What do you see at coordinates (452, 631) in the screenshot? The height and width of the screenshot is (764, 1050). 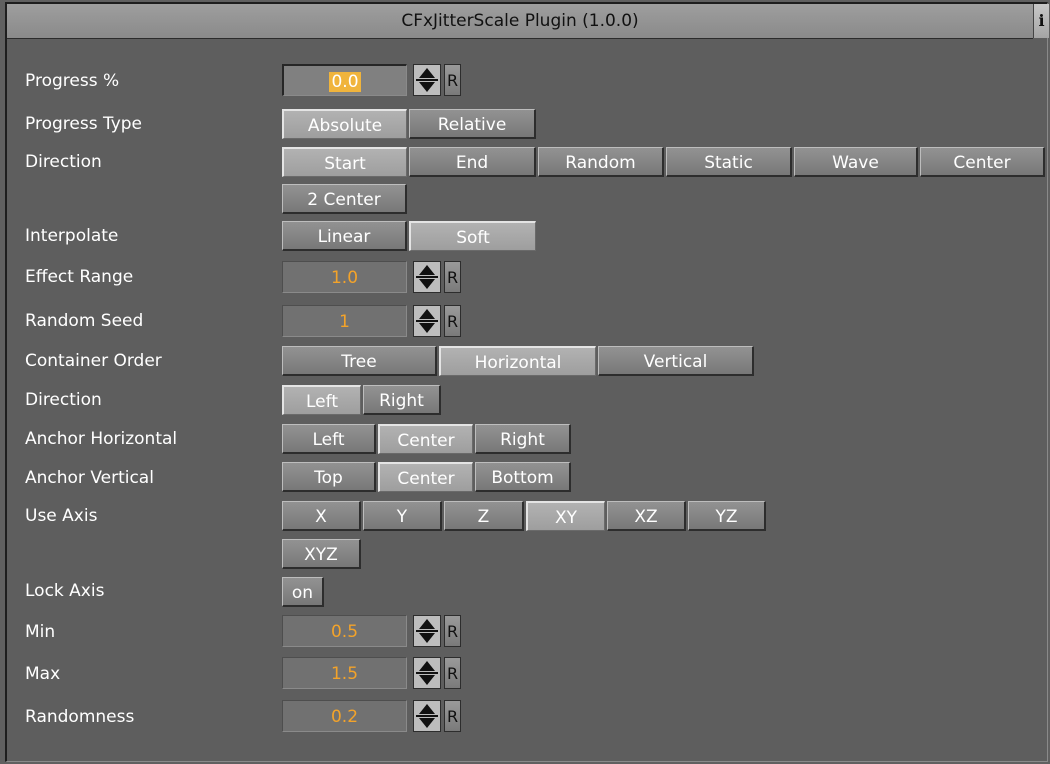 I see `min-reset-button: R` at bounding box center [452, 631].